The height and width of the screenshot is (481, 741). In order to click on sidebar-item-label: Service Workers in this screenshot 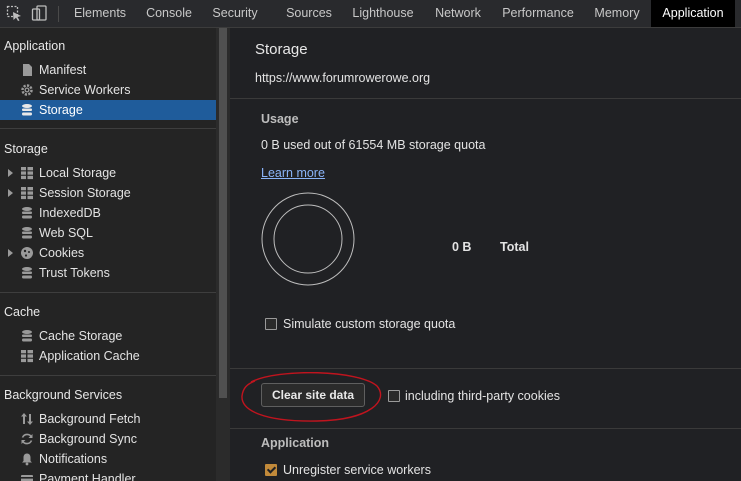, I will do `click(85, 90)`.